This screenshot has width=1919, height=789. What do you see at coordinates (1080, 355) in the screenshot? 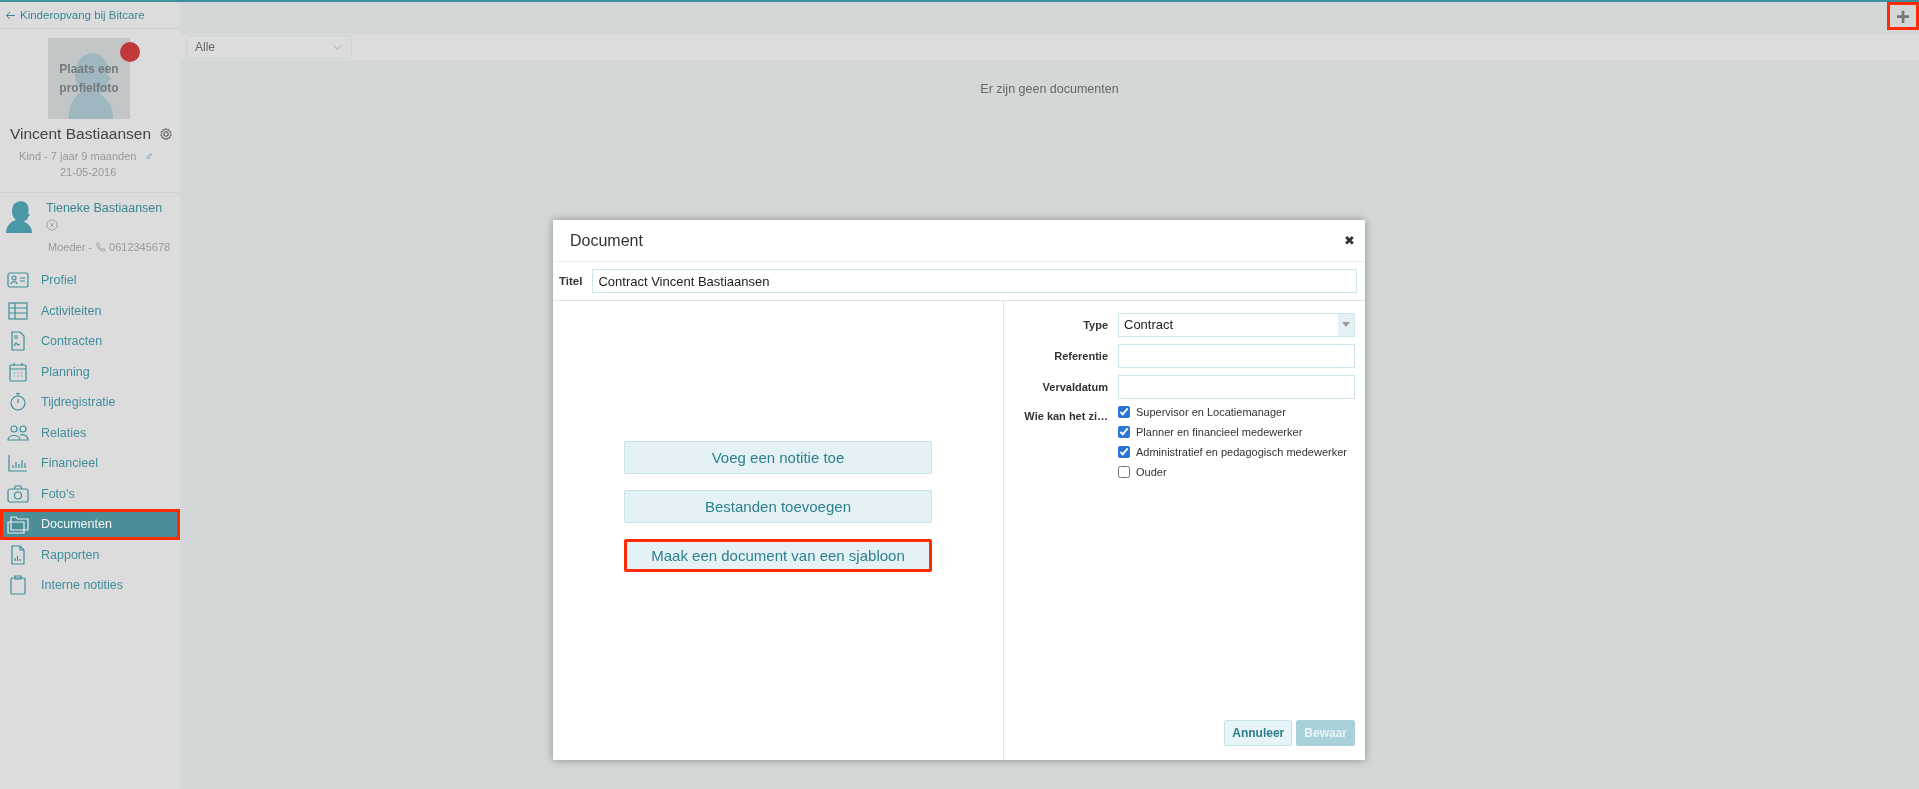
I see `field-label: Referentie` at bounding box center [1080, 355].